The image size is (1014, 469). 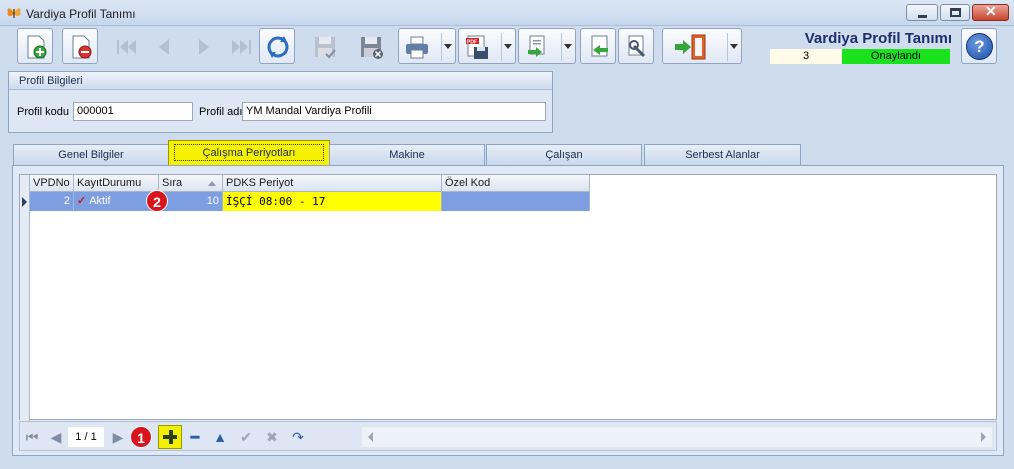 I want to click on exit-button, so click(x=702, y=46).